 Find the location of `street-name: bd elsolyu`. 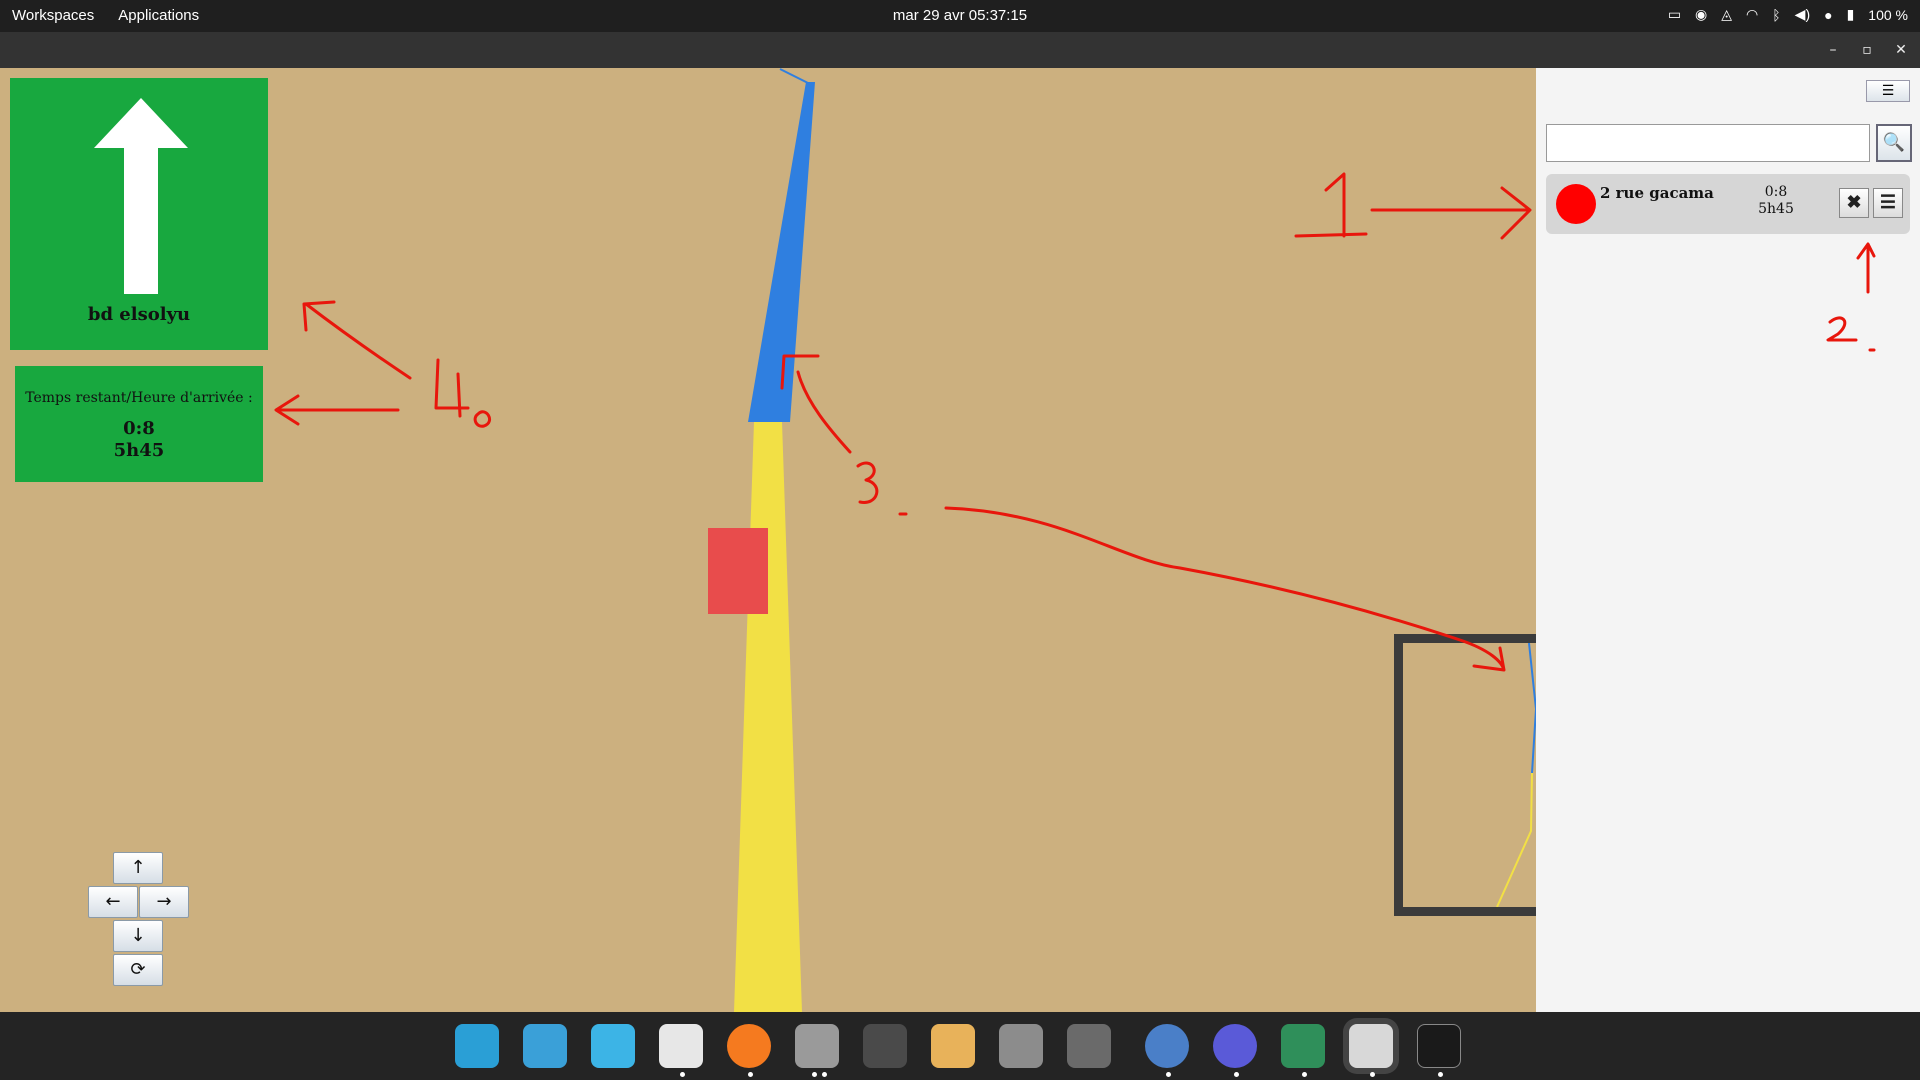

street-name: bd elsolyu is located at coordinates (139, 314).